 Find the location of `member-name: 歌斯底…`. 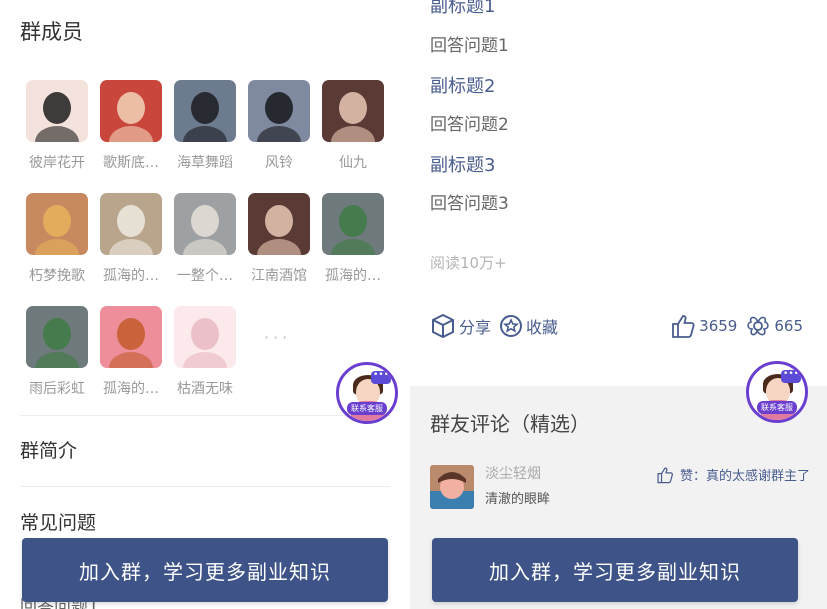

member-name: 歌斯底… is located at coordinates (131, 163).